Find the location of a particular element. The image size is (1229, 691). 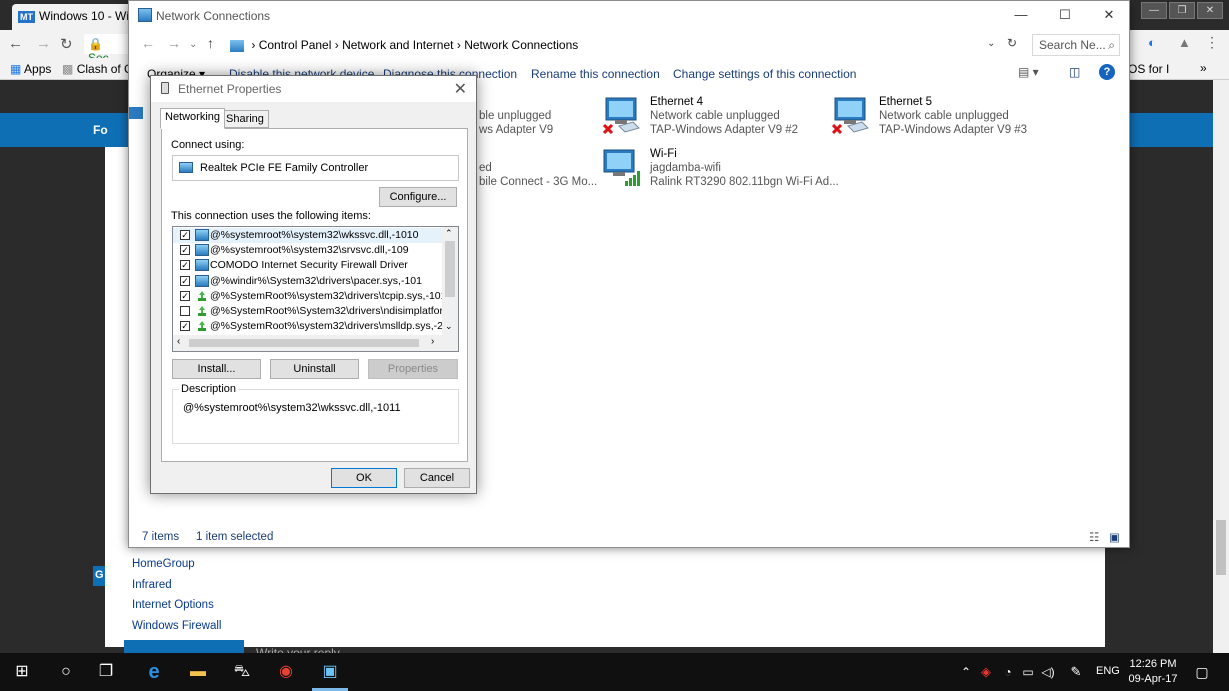

site-link-homegroup: HomeGroup is located at coordinates (176, 564).